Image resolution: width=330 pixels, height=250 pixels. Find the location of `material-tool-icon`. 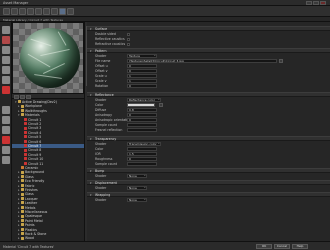

material-tool-icon is located at coordinates (6, 40).